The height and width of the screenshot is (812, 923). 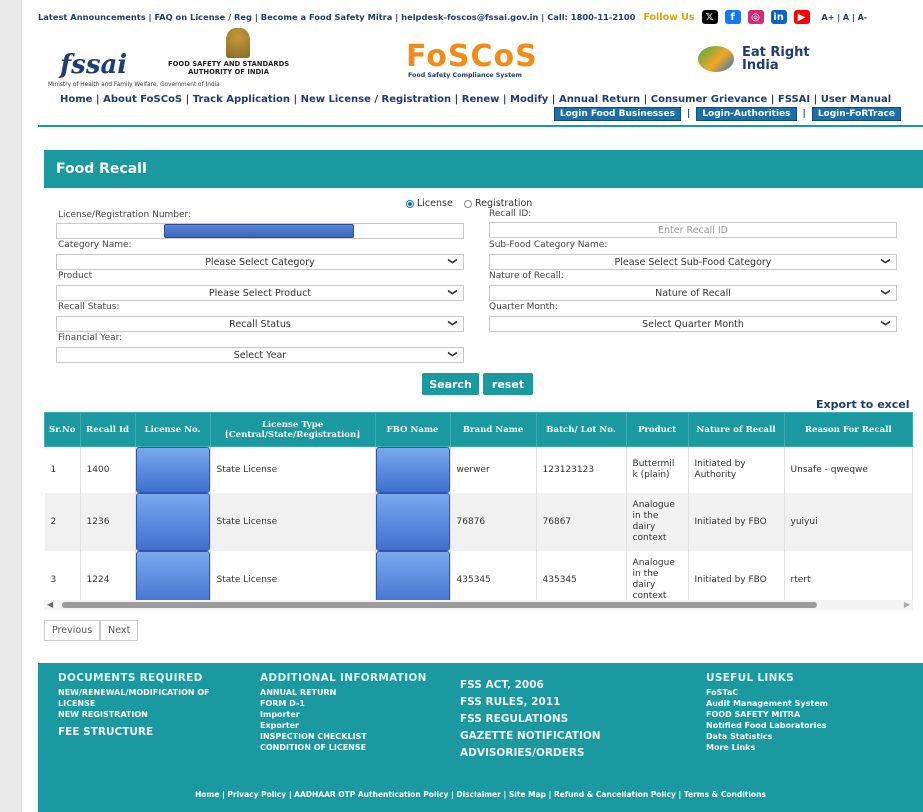 I want to click on login-authorities-button: Login-Authorities, so click(x=746, y=114).